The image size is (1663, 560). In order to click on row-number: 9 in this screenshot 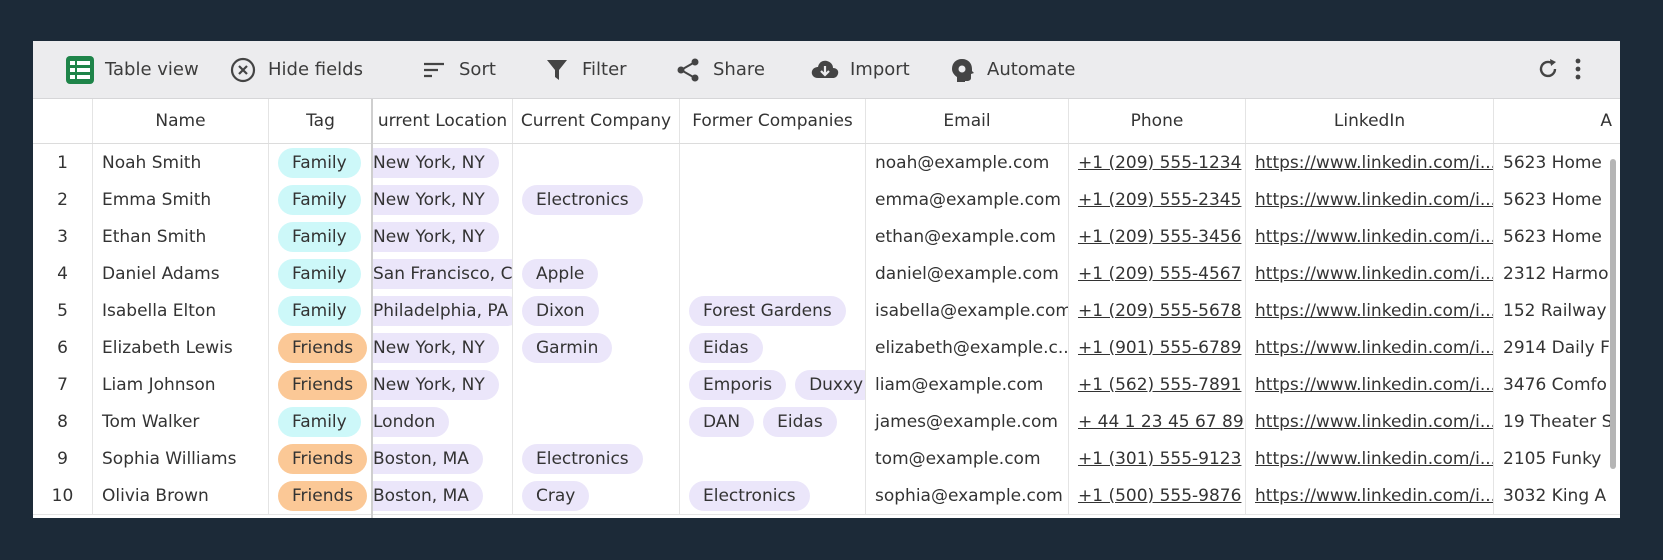, I will do `click(63, 458)`.